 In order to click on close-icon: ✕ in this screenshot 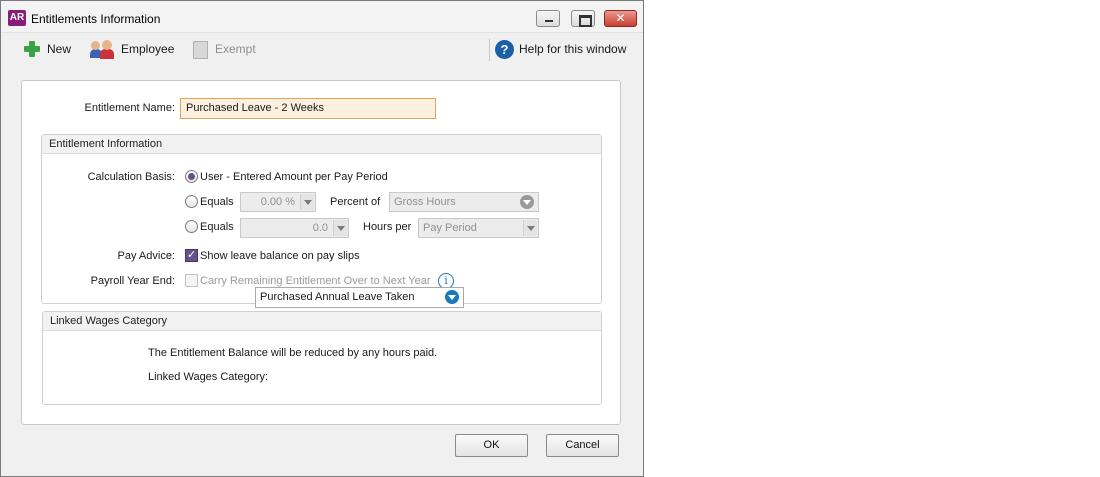, I will do `click(620, 18)`.